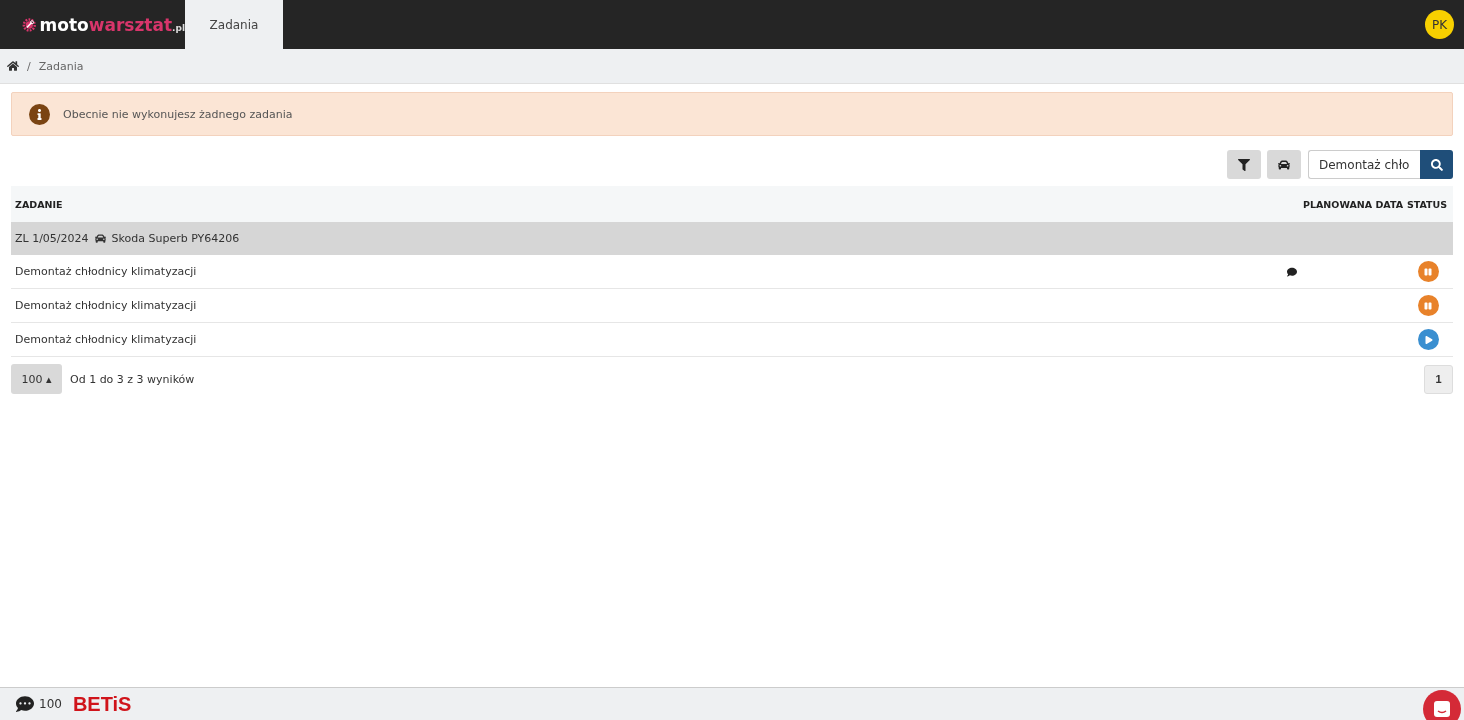 This screenshot has width=1464, height=720. I want to click on chat-button, so click(1442, 705).